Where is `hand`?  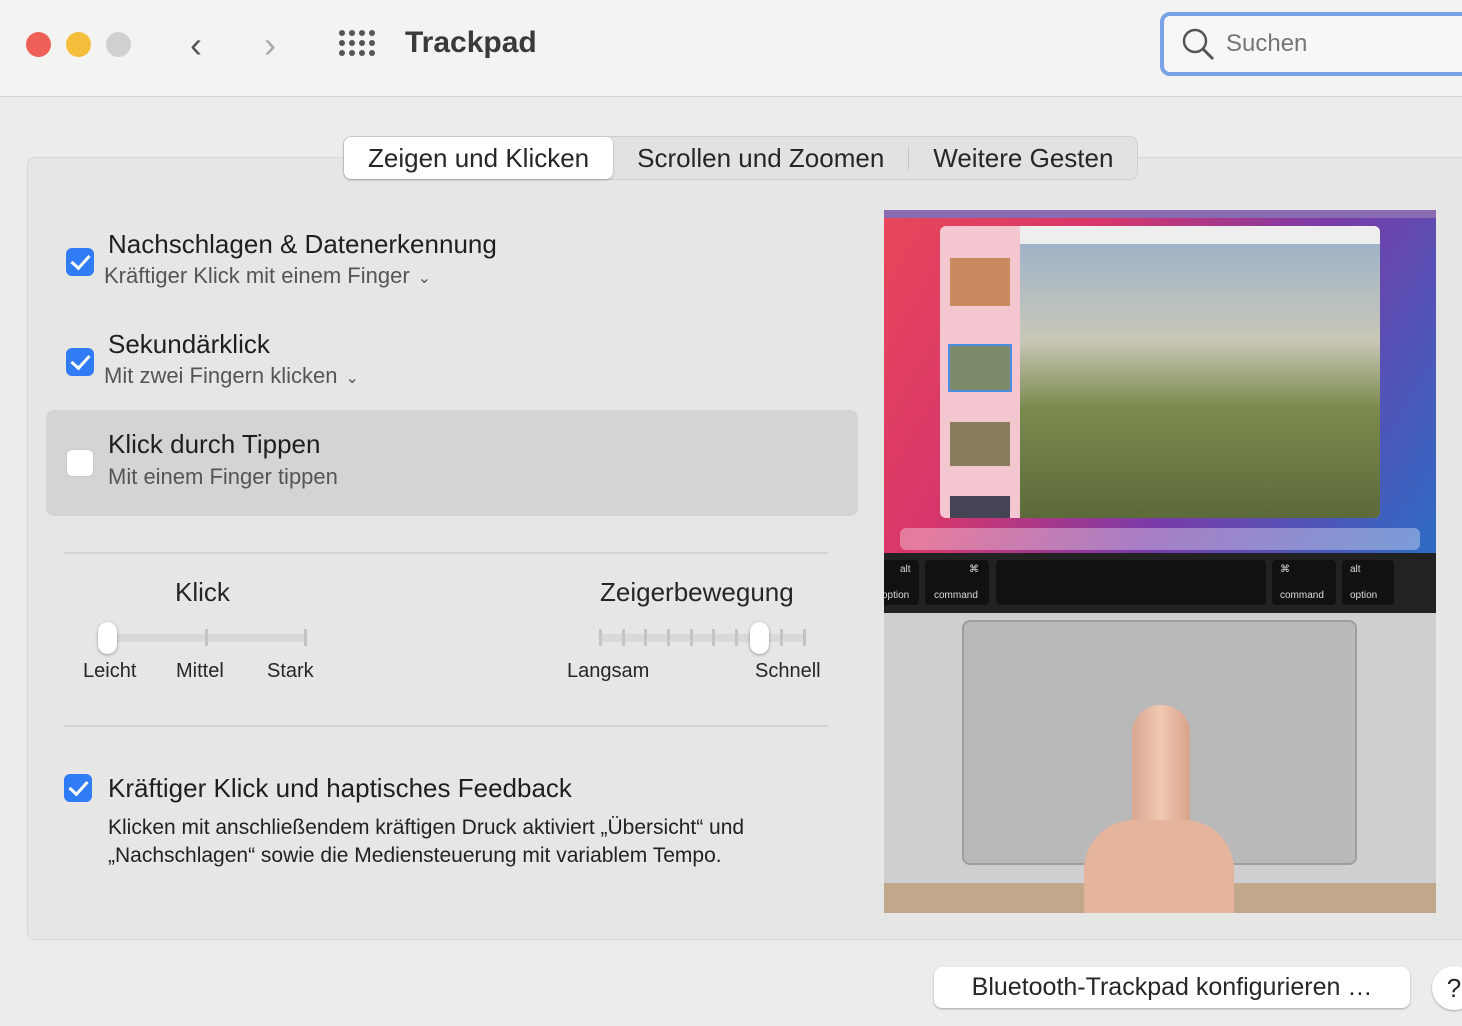 hand is located at coordinates (1159, 866).